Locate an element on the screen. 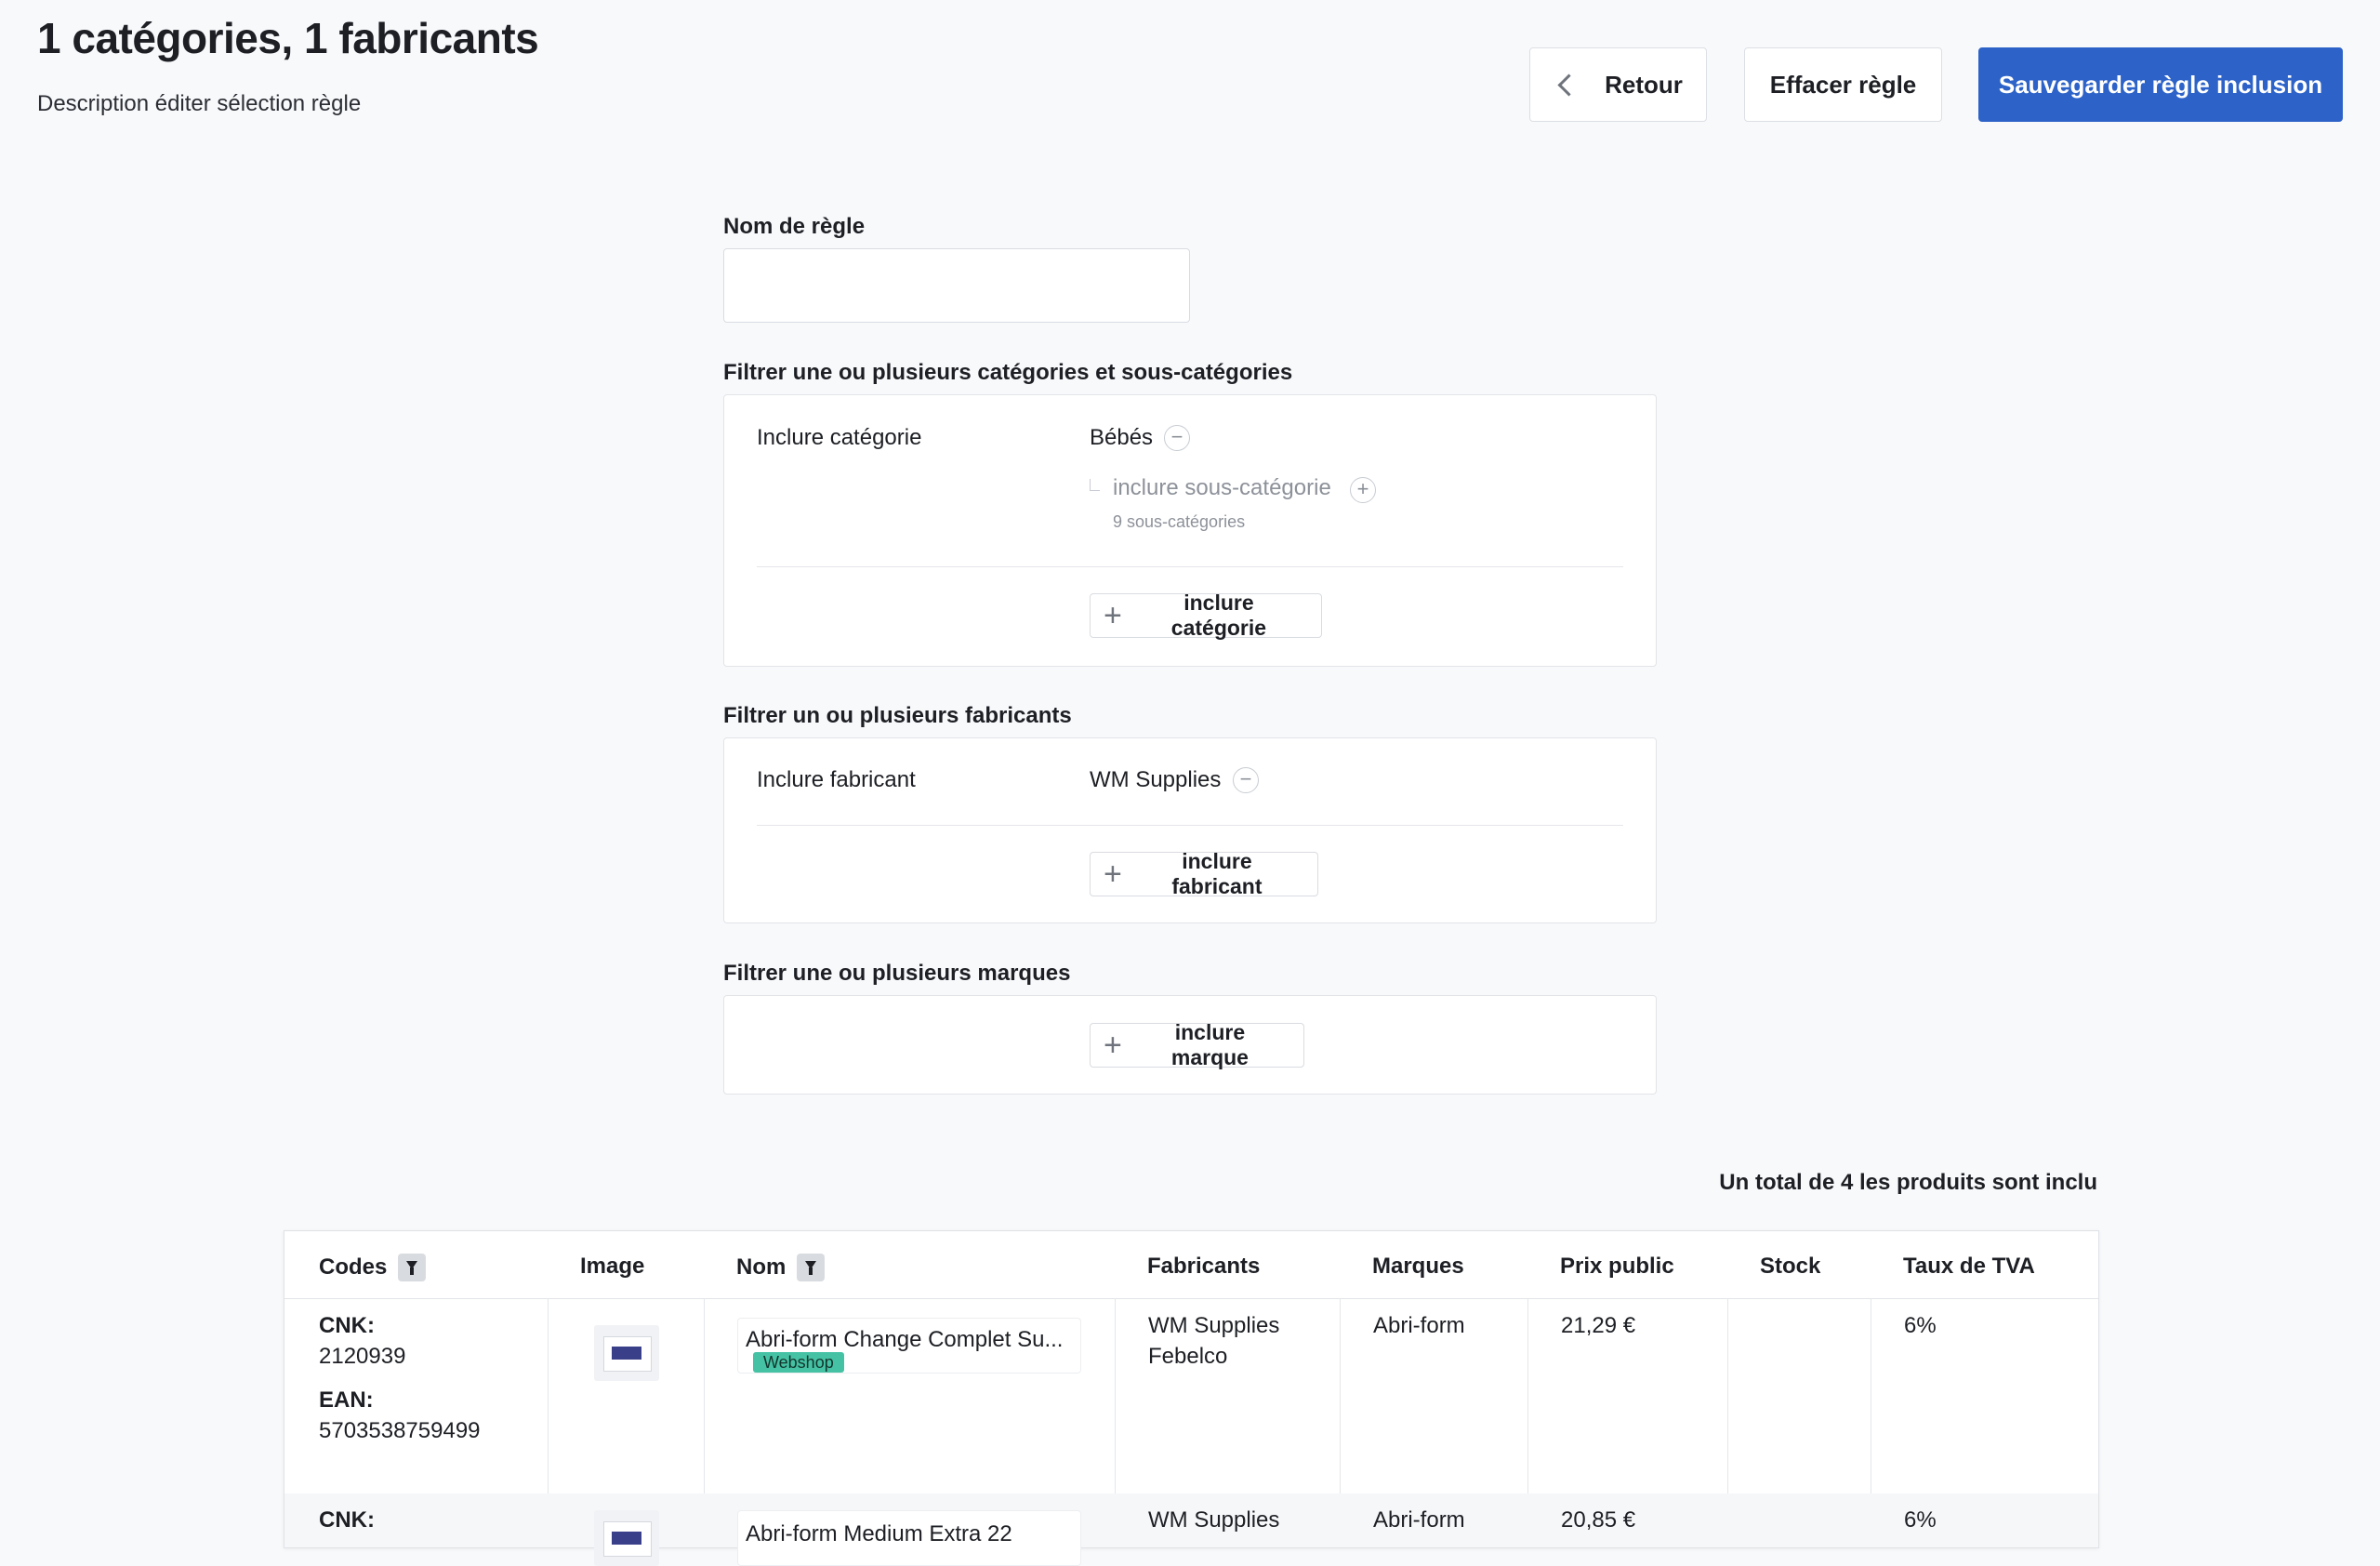 The width and height of the screenshot is (2380, 1566). products-total-text: Un total de 4 les produits sont inclu is located at coordinates (1908, 1182).